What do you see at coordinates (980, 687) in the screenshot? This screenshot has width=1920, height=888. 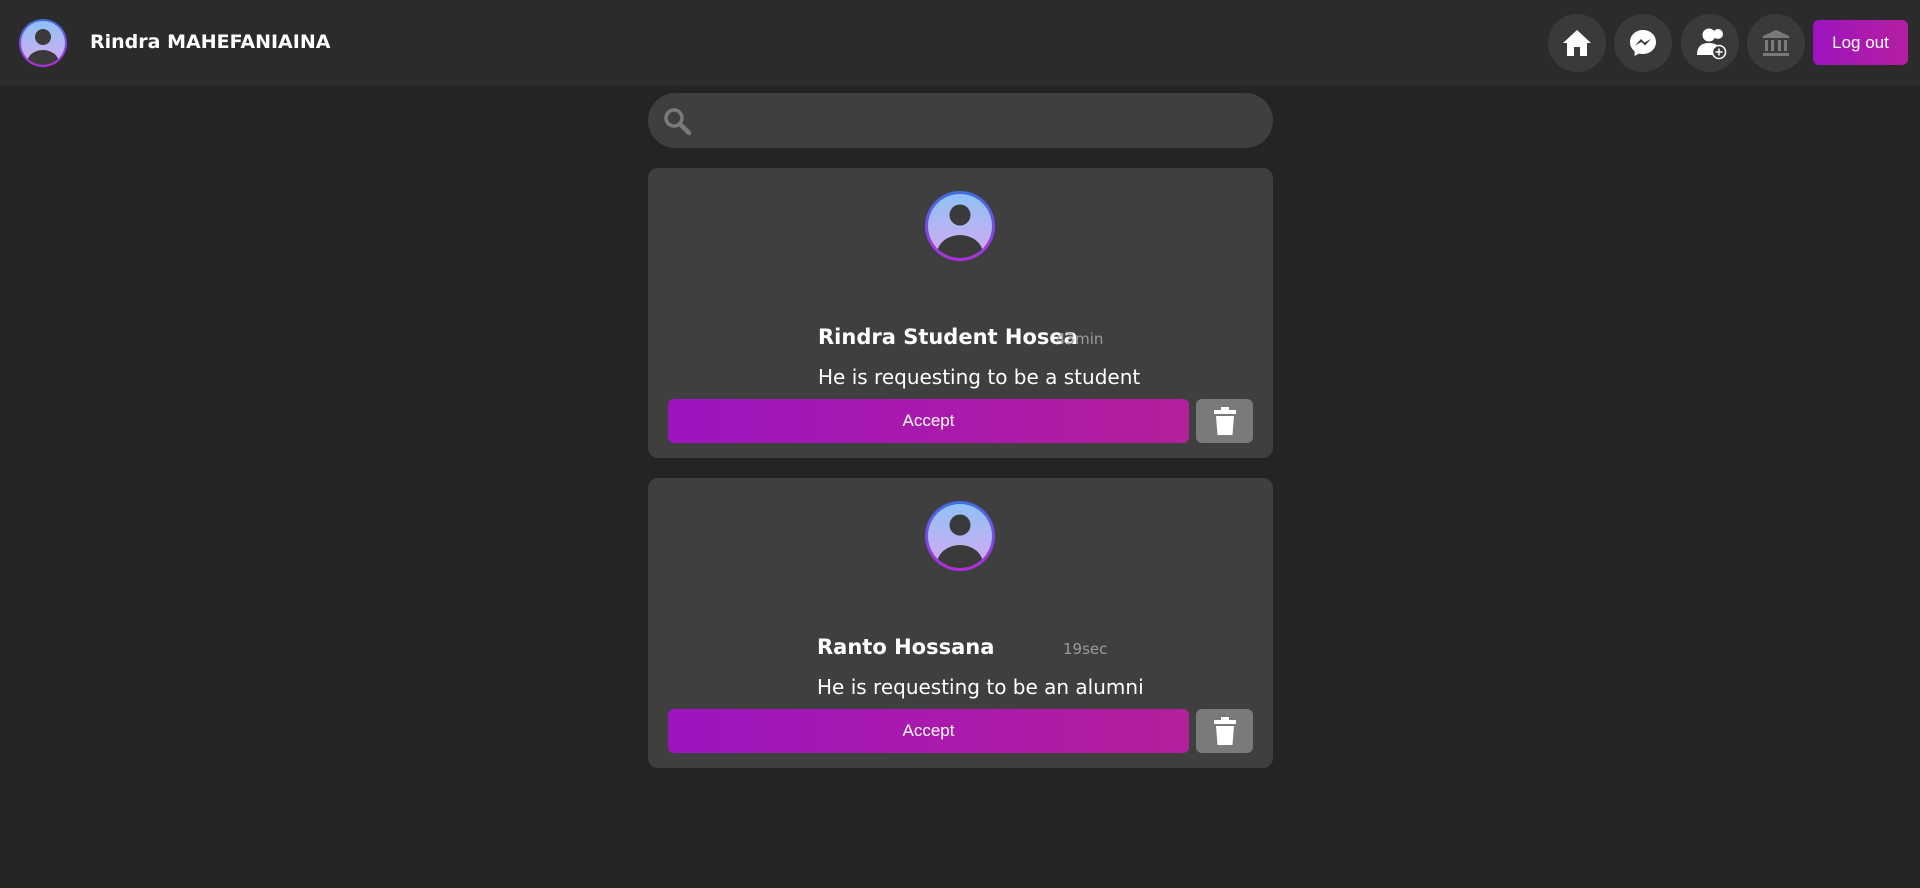 I see `request-message: He is requesting to be an alumni` at bounding box center [980, 687].